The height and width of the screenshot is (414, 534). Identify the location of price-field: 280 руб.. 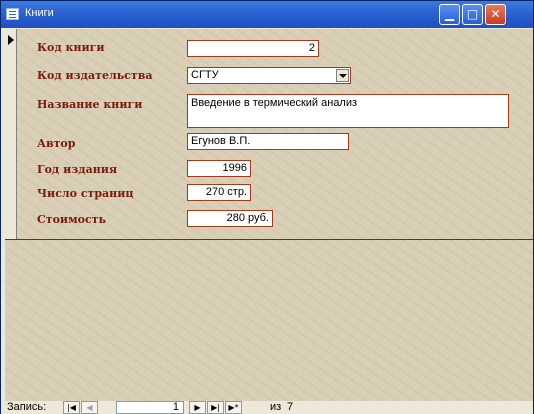
(230, 218).